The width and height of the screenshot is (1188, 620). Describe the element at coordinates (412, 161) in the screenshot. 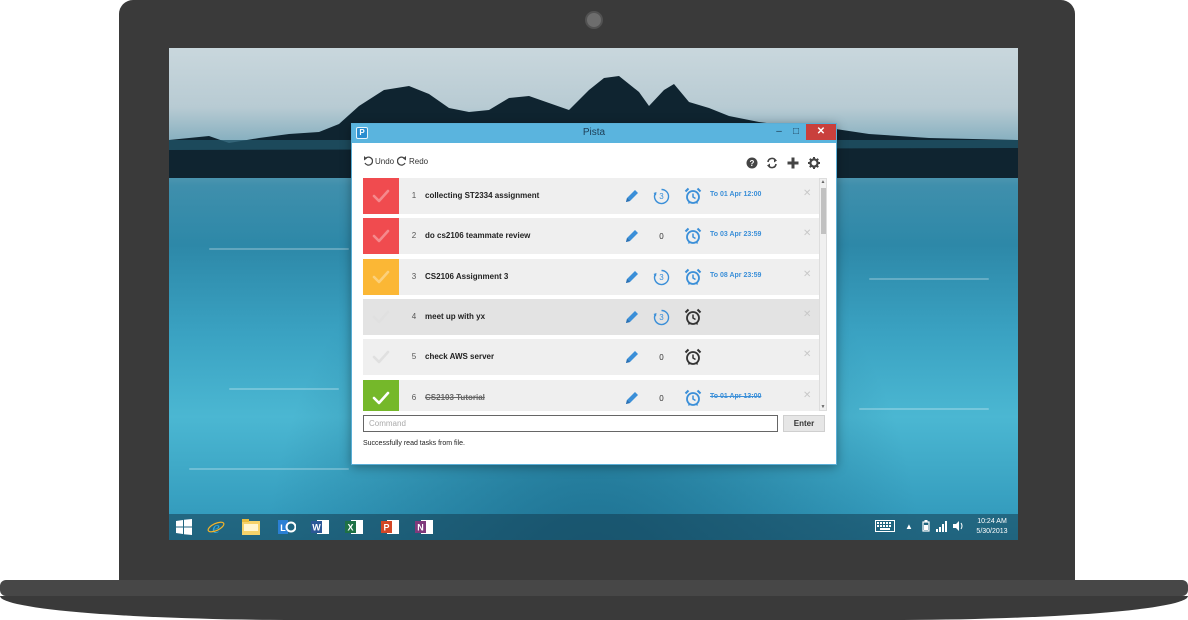

I see `redo-button: Redo` at that location.